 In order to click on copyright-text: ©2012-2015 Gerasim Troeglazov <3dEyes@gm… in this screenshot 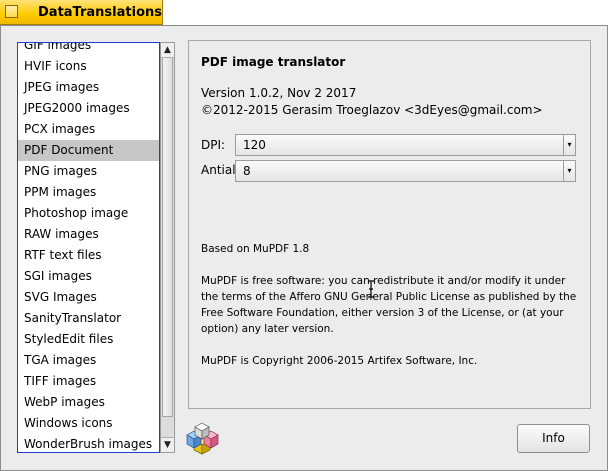, I will do `click(372, 110)`.